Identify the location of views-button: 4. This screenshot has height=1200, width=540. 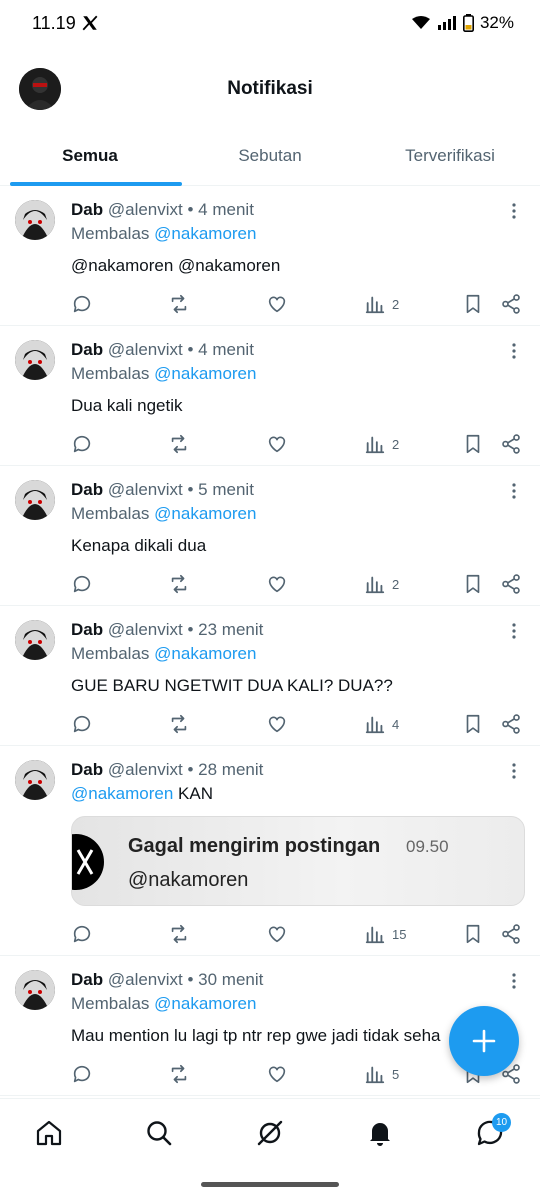
(381, 724).